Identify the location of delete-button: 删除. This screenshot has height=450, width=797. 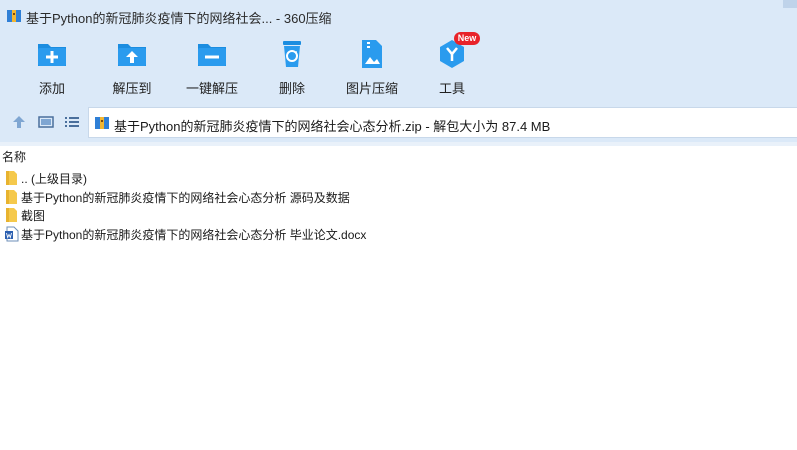
(292, 68).